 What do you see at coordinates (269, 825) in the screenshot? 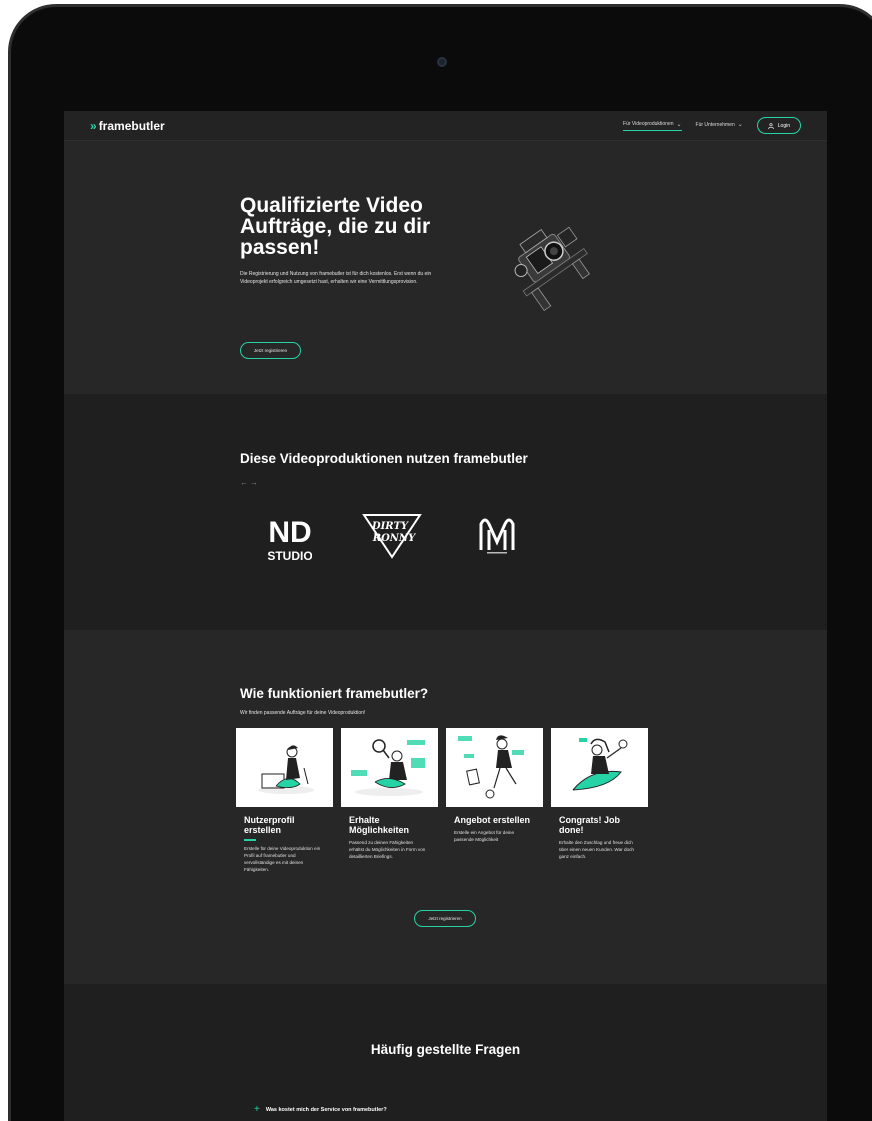
I see `step-title: Nutzerprofil erstellen` at bounding box center [269, 825].